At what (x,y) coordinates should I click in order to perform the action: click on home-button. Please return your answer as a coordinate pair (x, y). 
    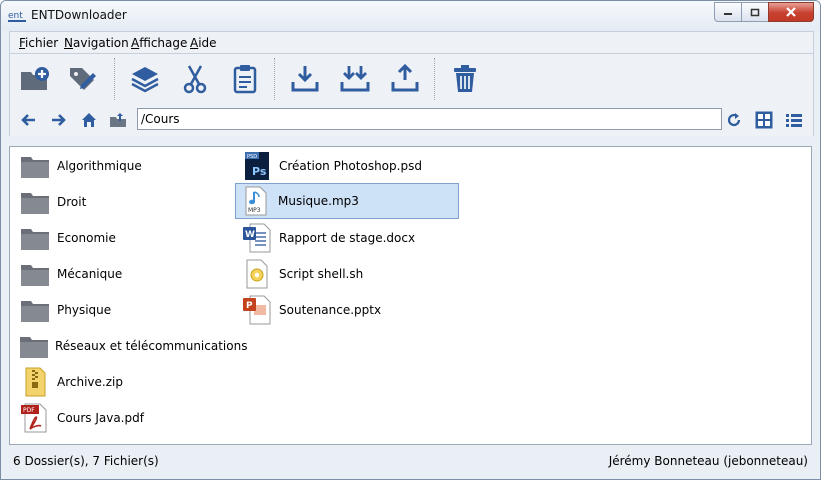
    Looking at the image, I should click on (89, 120).